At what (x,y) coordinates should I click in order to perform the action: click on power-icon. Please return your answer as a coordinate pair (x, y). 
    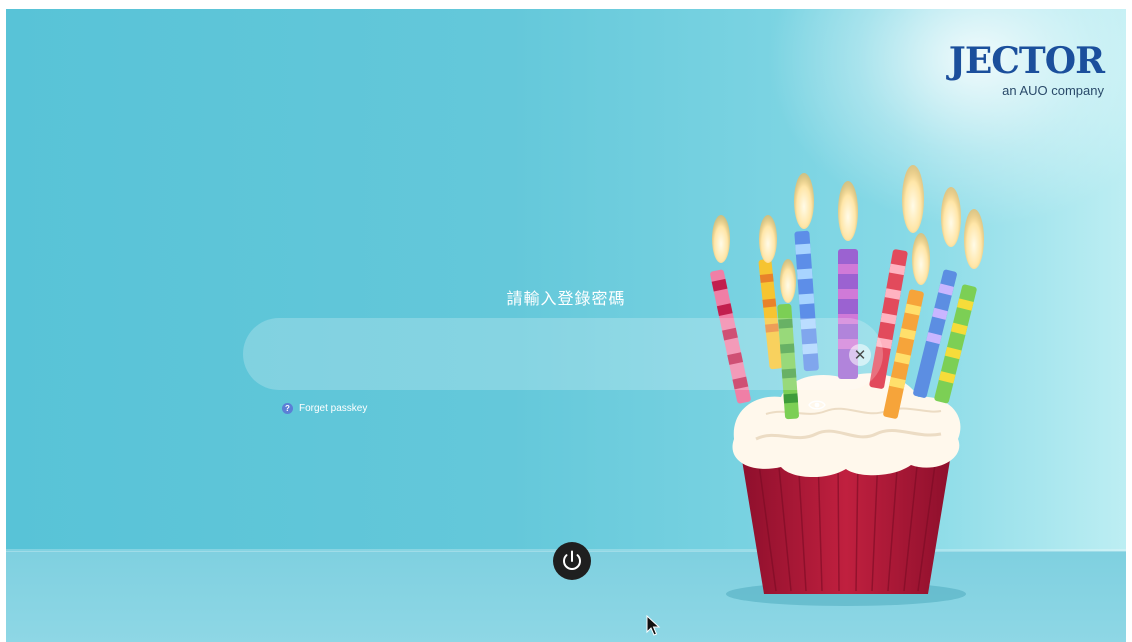
    Looking at the image, I should click on (572, 560).